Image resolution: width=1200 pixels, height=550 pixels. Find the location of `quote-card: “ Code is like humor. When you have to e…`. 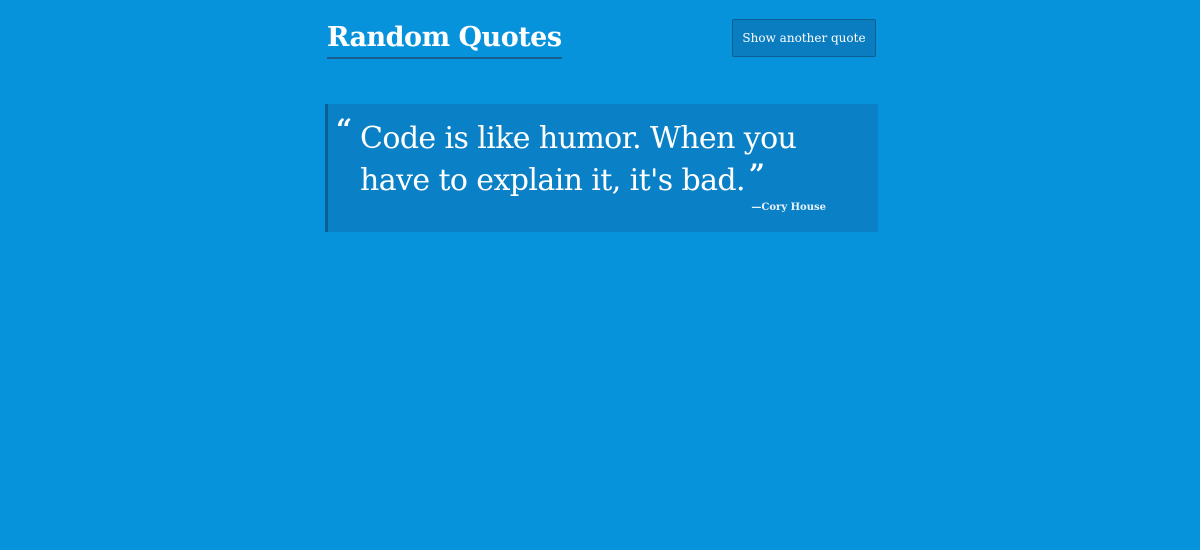

quote-card: “ Code is like humor. When you have to e… is located at coordinates (601, 168).